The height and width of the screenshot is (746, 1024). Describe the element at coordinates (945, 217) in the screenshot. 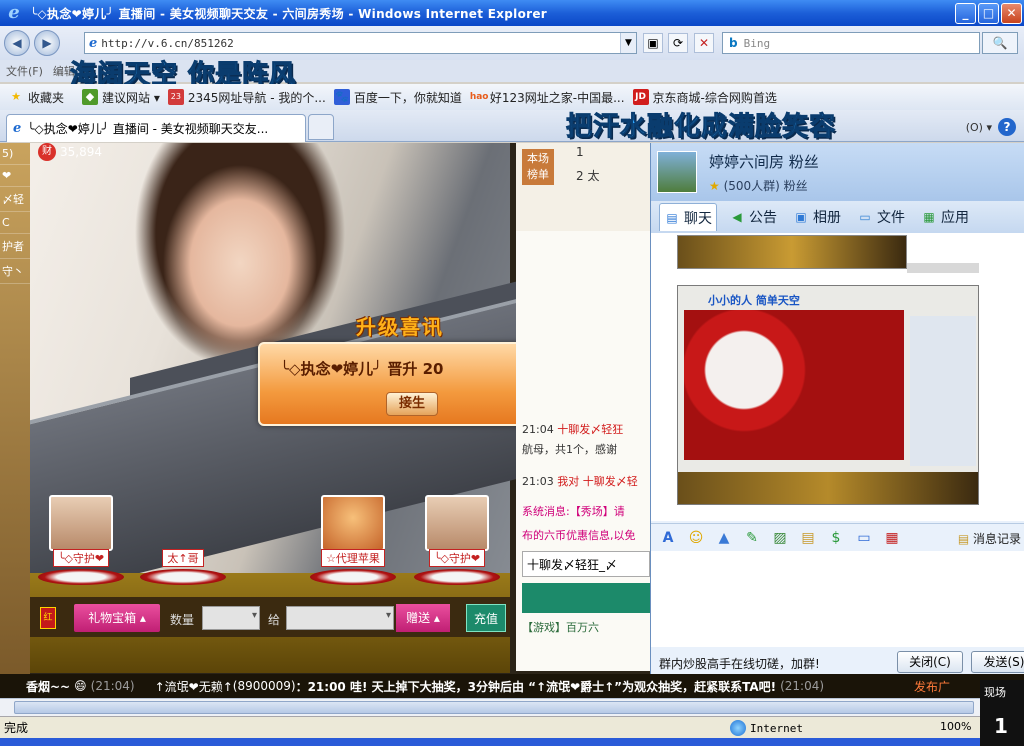

I see `tab-apps: ▦ 应用` at that location.